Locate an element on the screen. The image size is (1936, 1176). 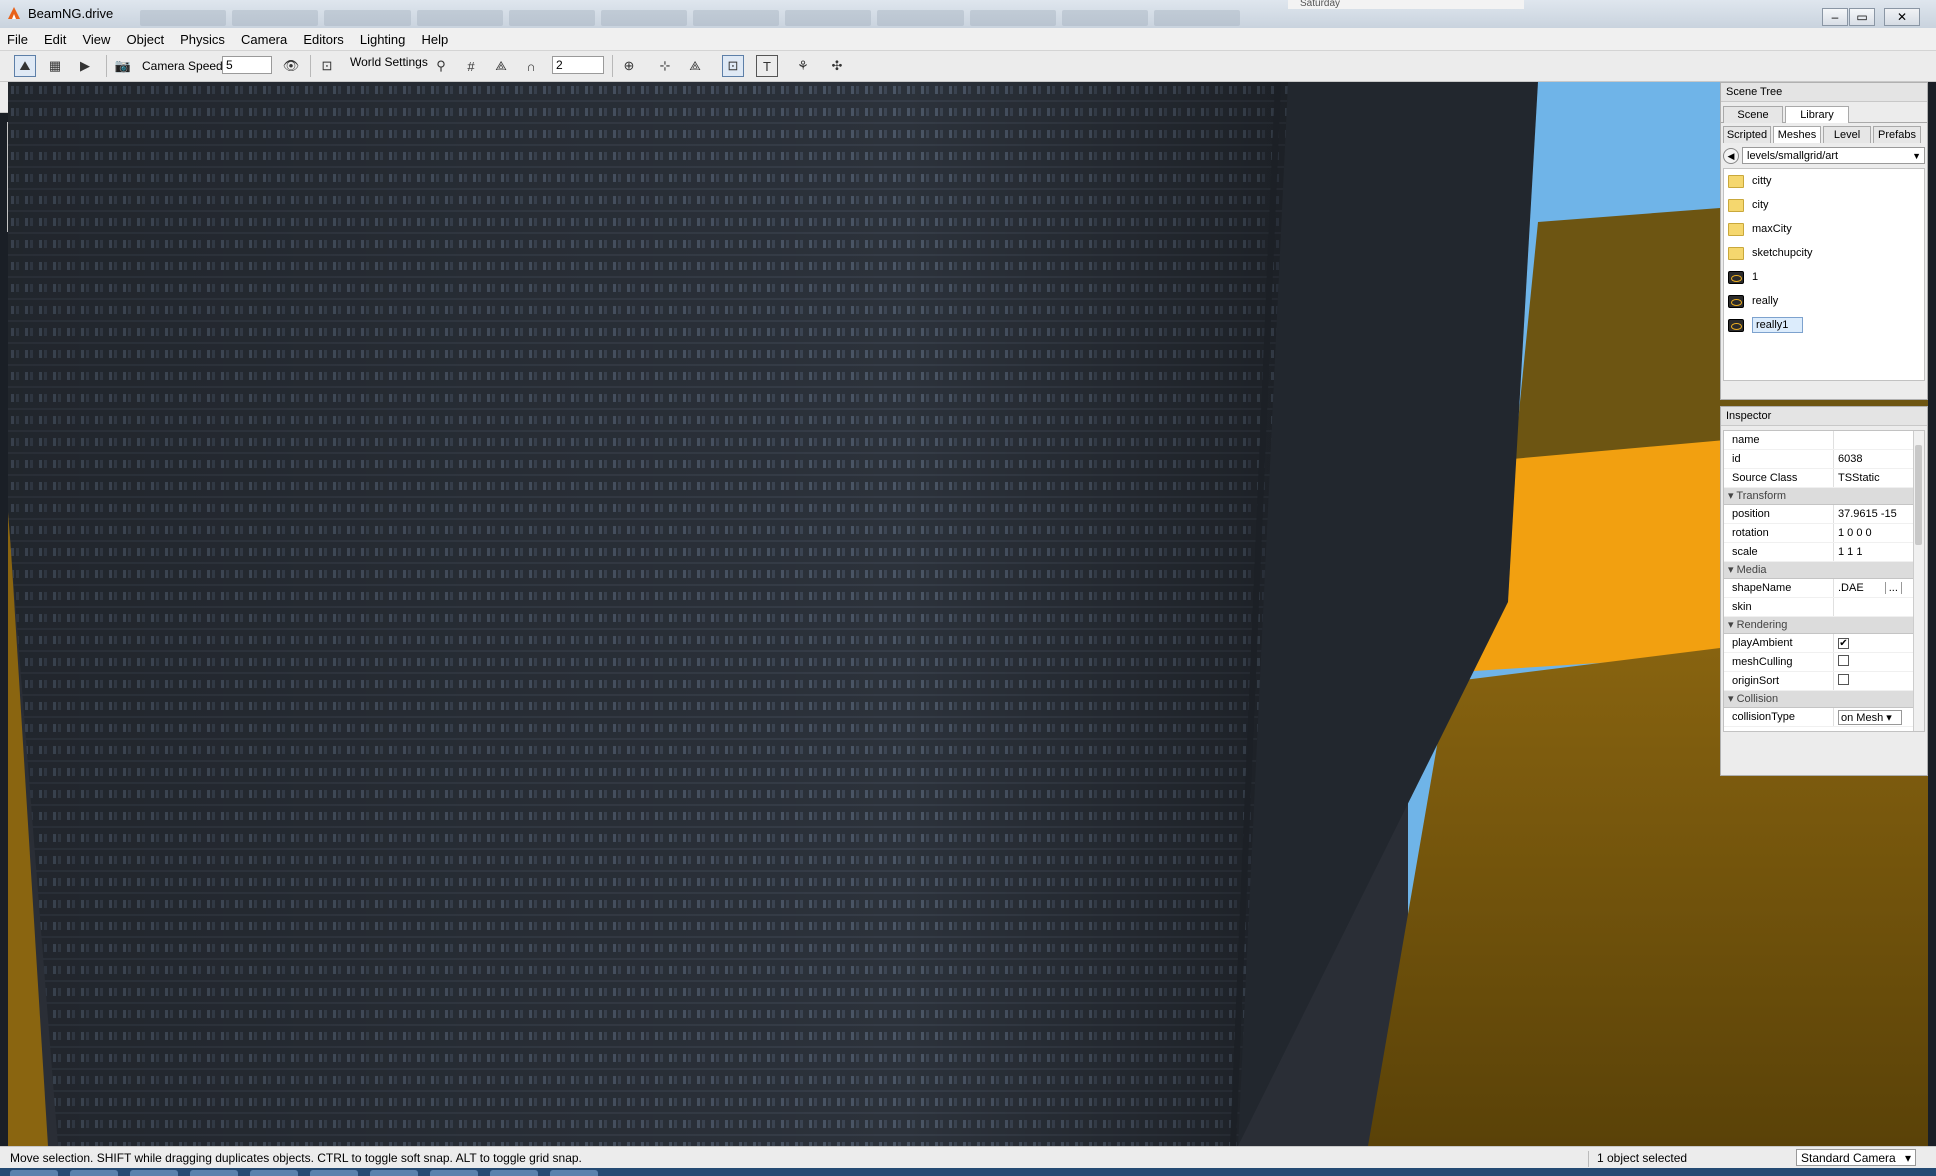
back-arrow-icon: ◀ is located at coordinates (1731, 155).